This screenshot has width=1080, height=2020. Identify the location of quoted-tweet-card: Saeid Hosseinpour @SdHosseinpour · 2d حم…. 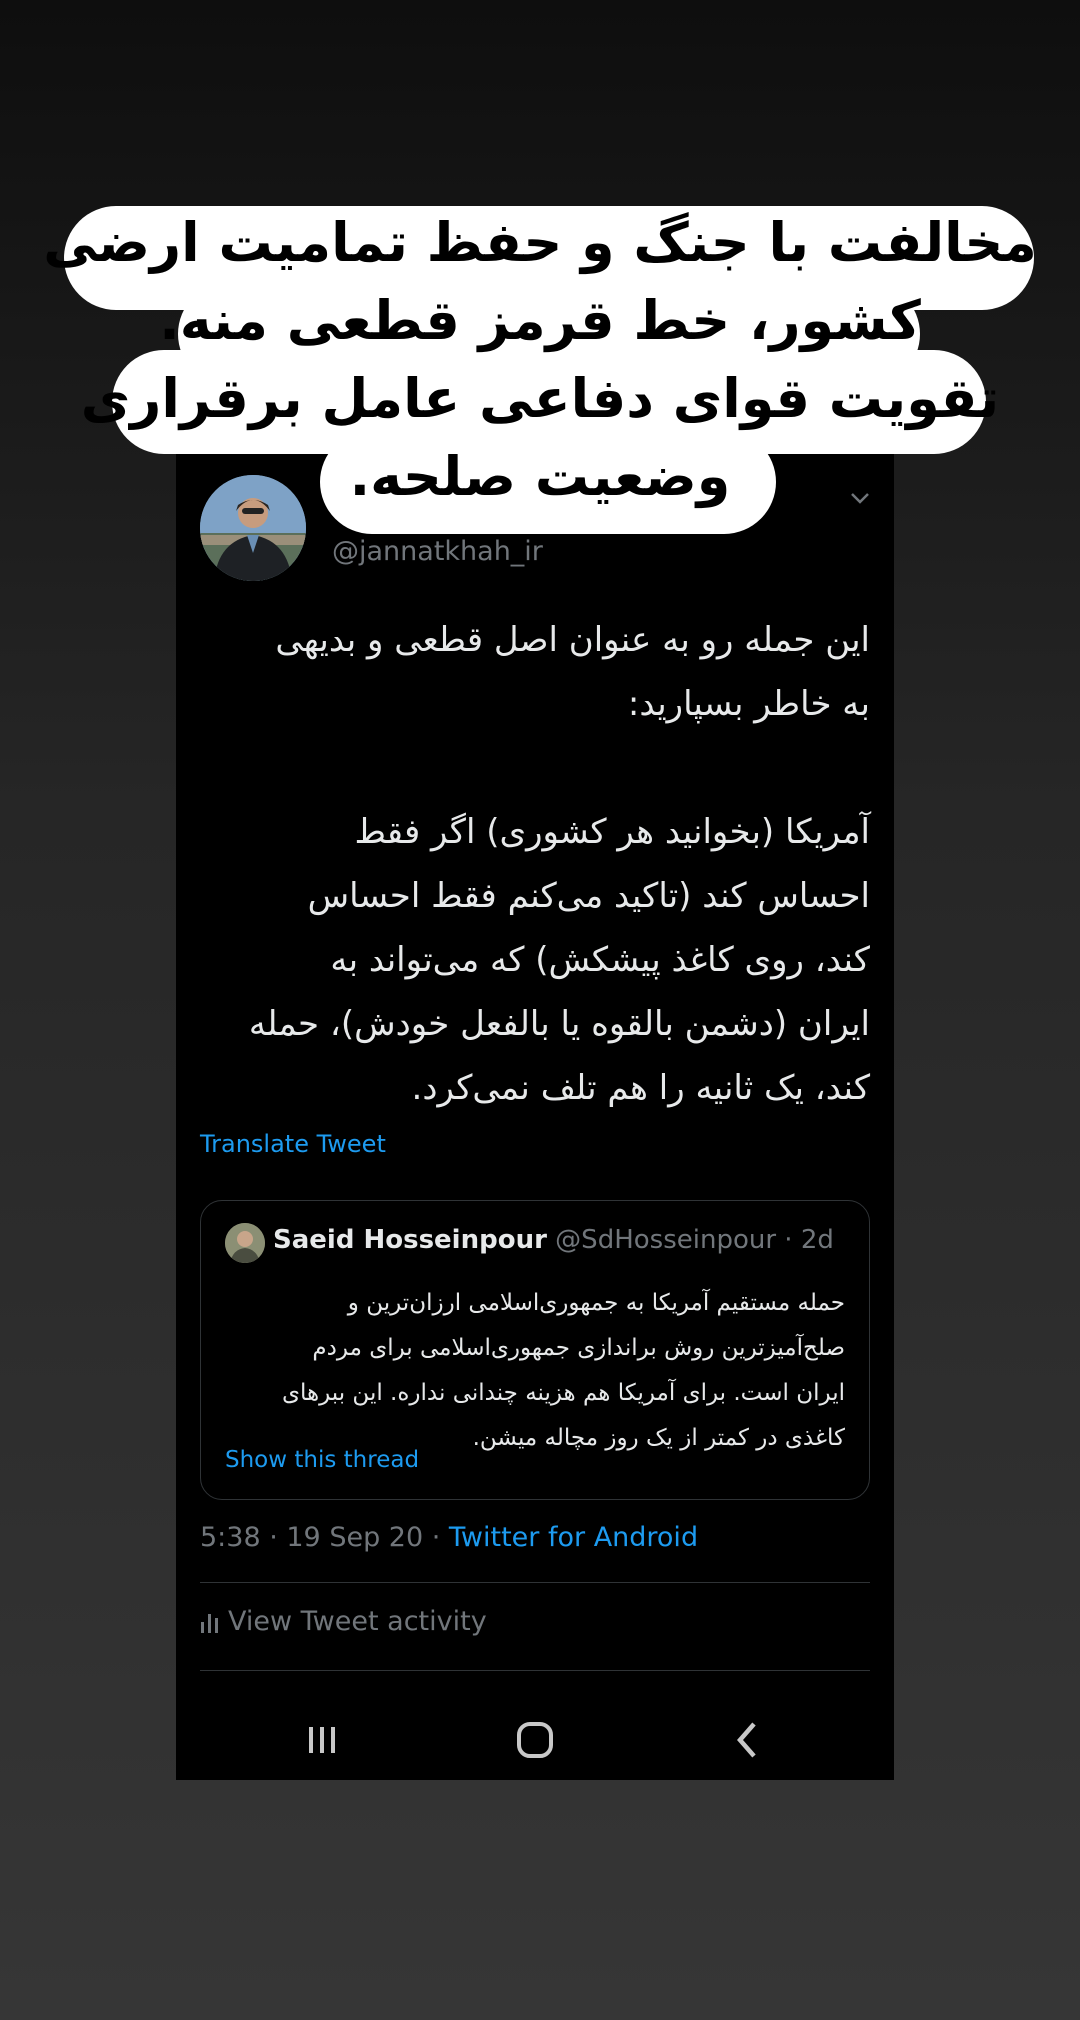
(535, 1350).